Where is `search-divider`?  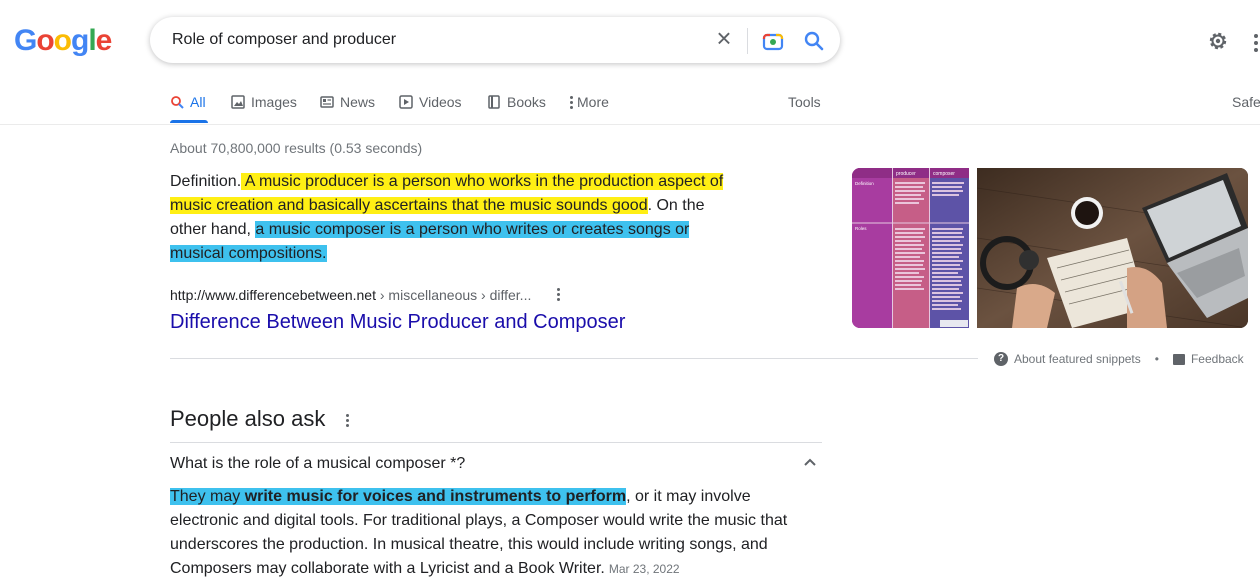
search-divider is located at coordinates (747, 41).